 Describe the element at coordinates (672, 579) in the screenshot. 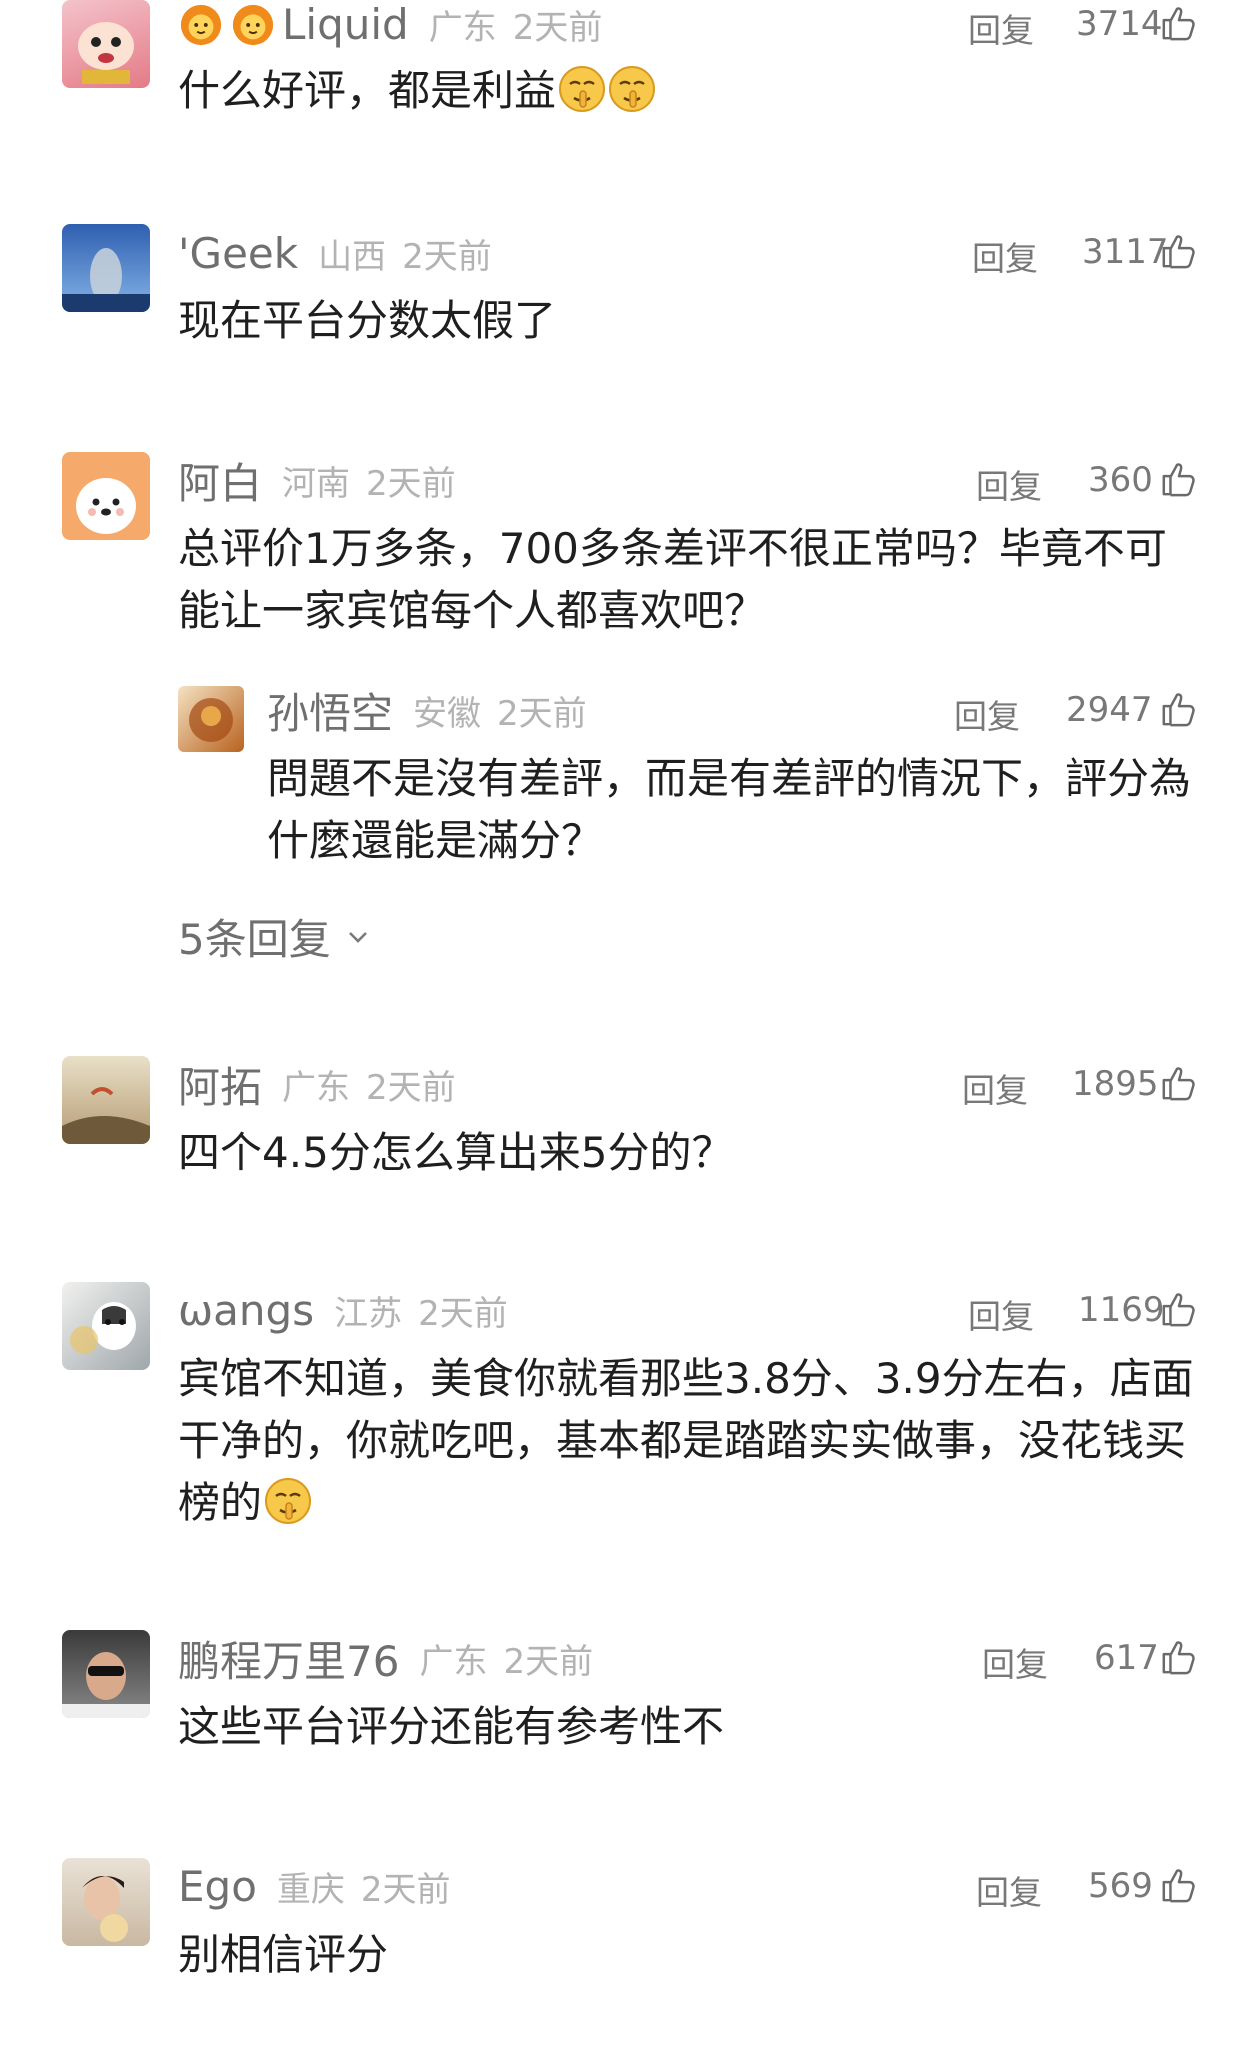

I see `comment-text: 总评价1万多条，700多条差评不很正常吗？毕竟不可能让一家宾馆每个人都喜欢吧？` at that location.